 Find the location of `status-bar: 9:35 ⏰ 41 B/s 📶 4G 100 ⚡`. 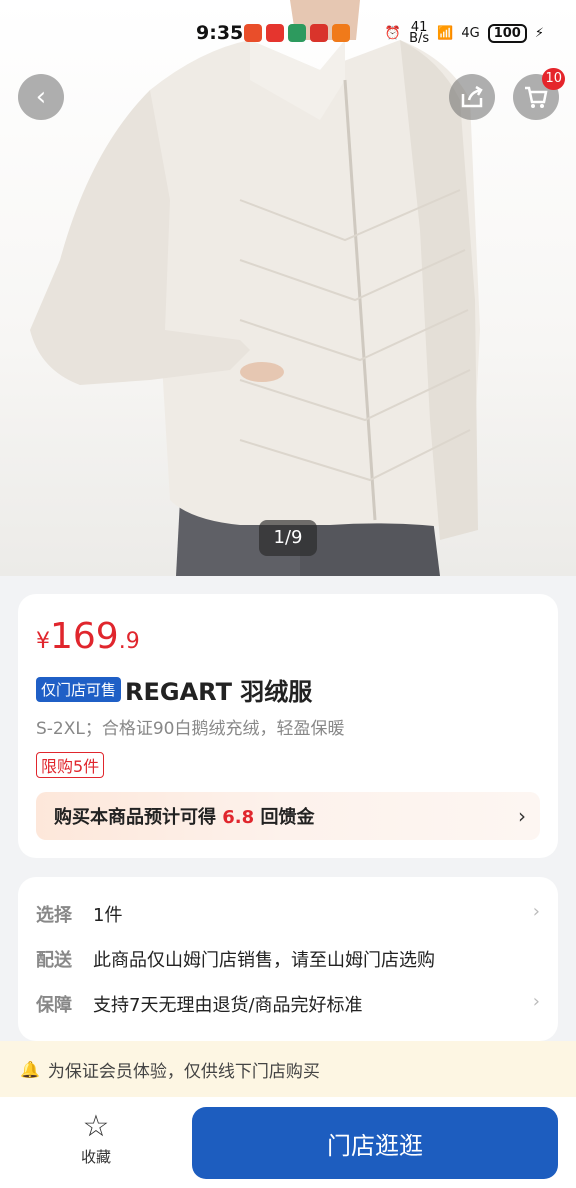

status-bar: 9:35 ⏰ 41 B/s 📶 4G 100 ⚡ is located at coordinates (288, 34).